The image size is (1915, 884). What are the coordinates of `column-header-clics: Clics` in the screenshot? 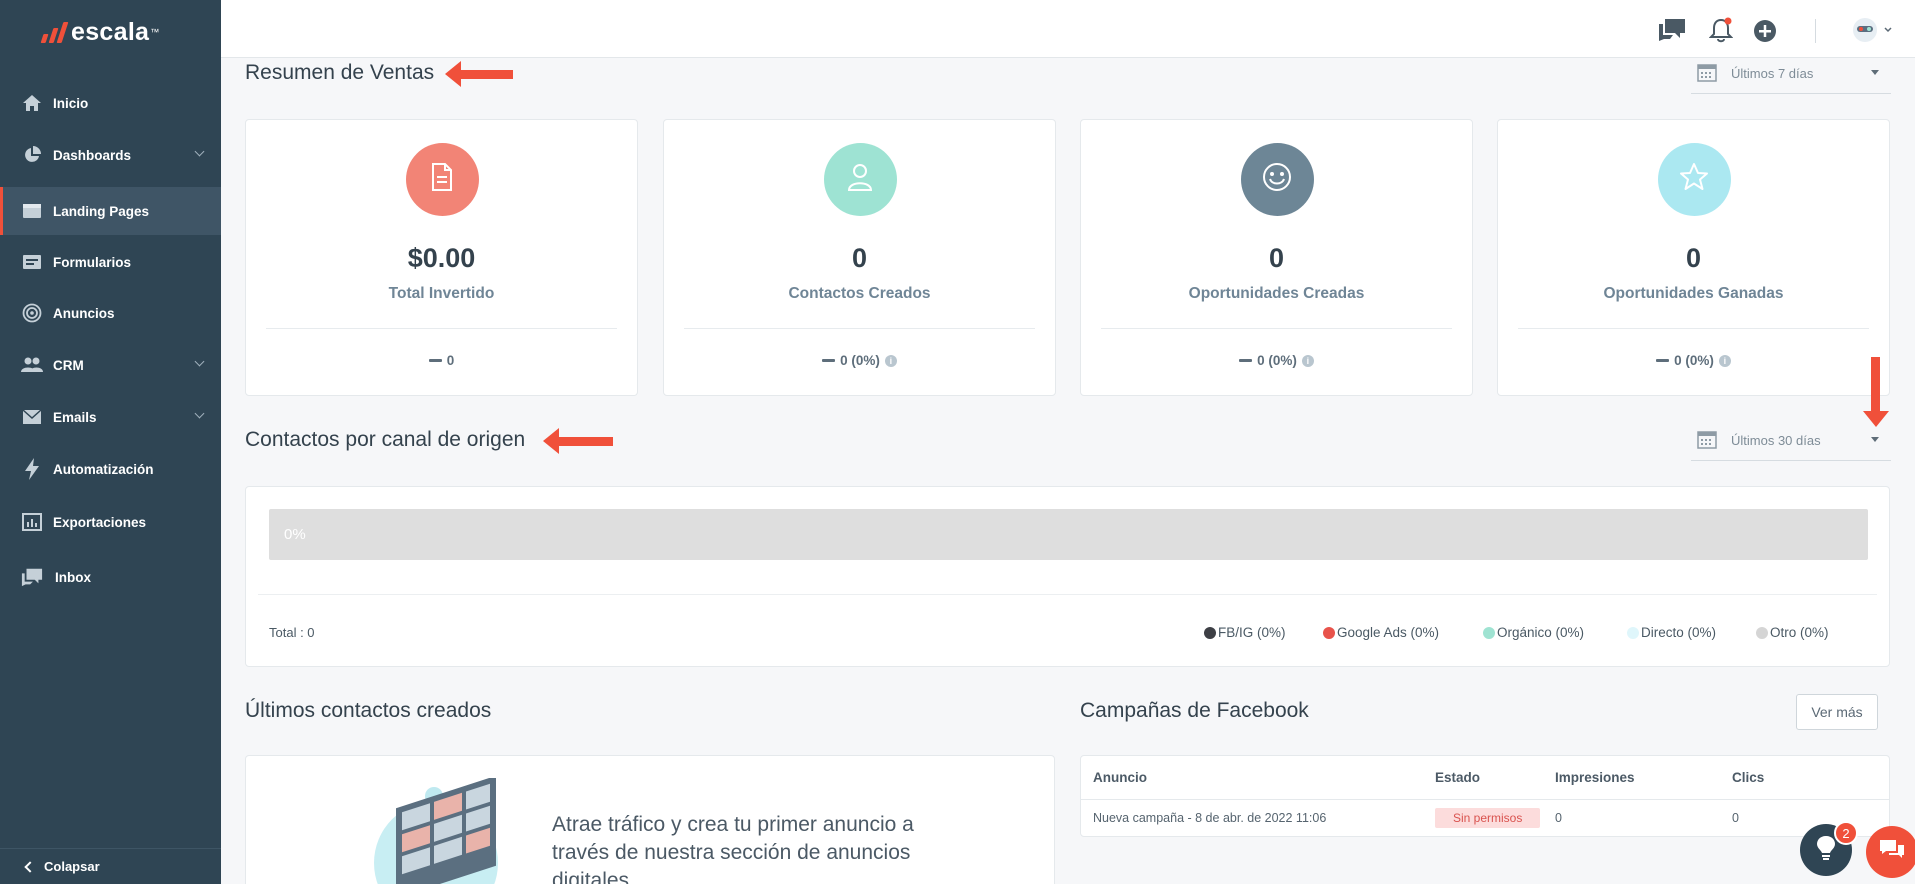 It's located at (1804, 778).